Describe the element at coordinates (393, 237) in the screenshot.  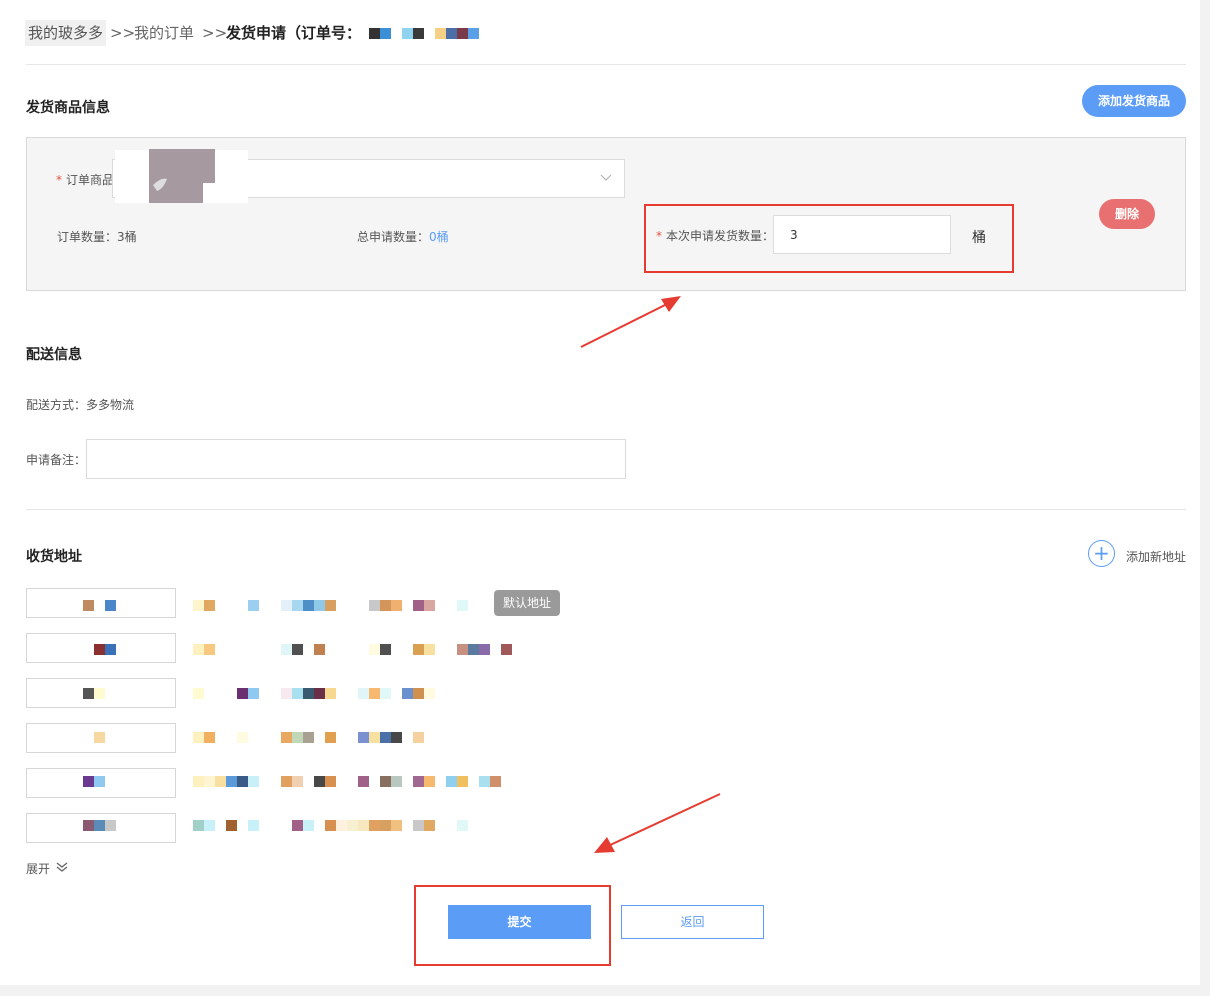
I see `total-apply-label: 总申请数量：` at that location.